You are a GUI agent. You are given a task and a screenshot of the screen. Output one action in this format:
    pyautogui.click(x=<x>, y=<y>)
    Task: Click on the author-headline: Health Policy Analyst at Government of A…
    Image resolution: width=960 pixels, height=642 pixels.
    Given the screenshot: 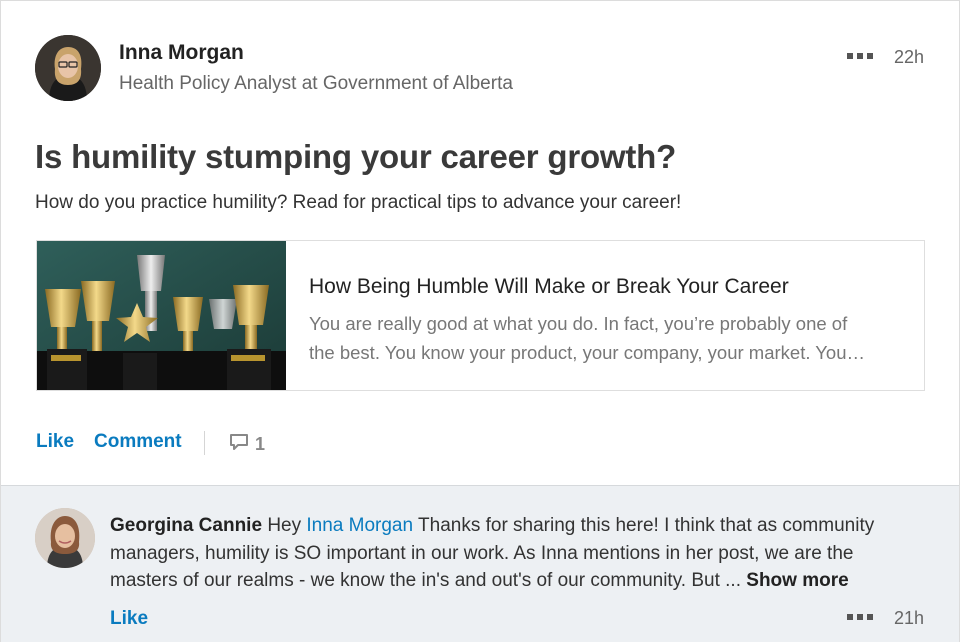 What is the action you would take?
    pyautogui.click(x=316, y=83)
    